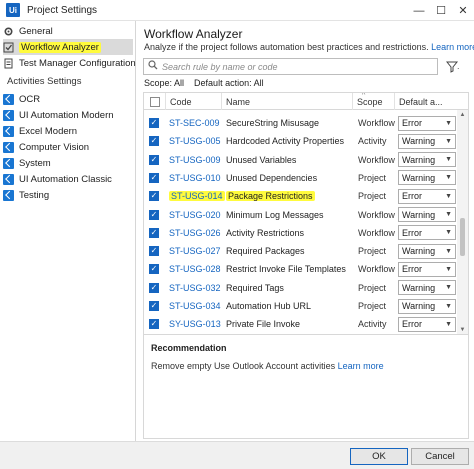 The width and height of the screenshot is (474, 469). Describe the element at coordinates (8, 31) in the screenshot. I see `gear-icon` at that location.